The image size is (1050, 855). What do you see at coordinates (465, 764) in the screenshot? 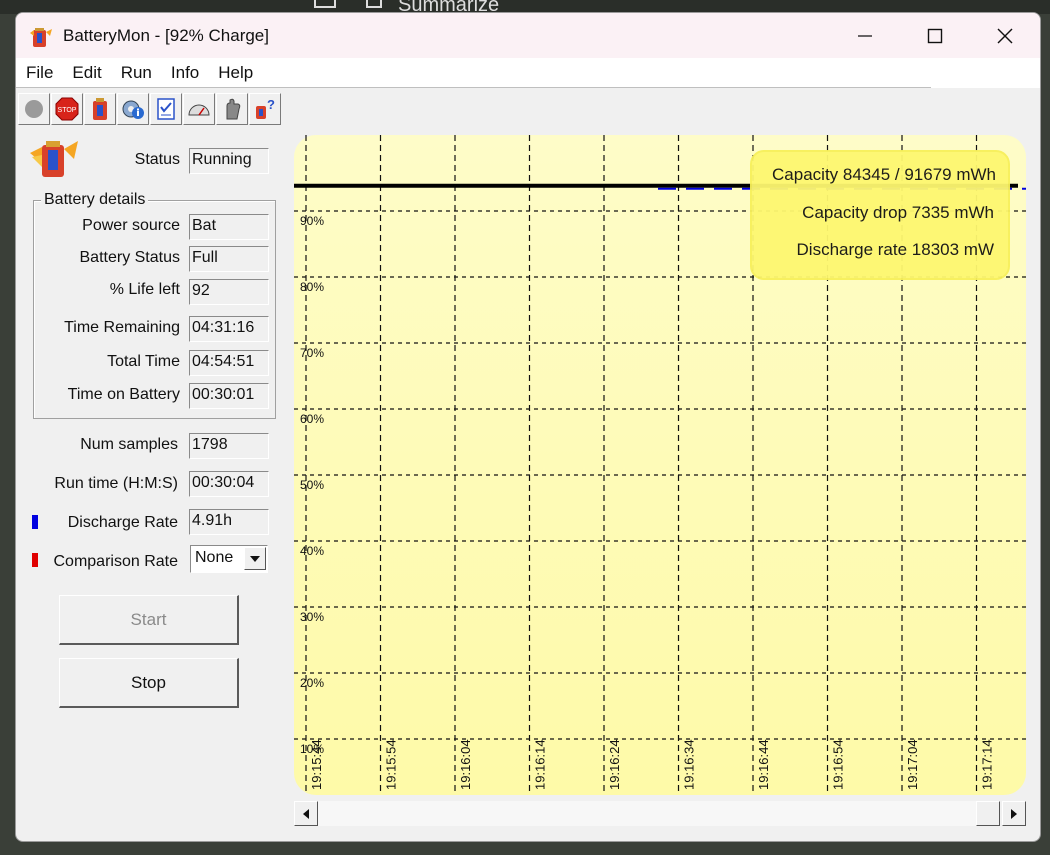
I see `x-tick-label: 19:16:04` at bounding box center [465, 764].